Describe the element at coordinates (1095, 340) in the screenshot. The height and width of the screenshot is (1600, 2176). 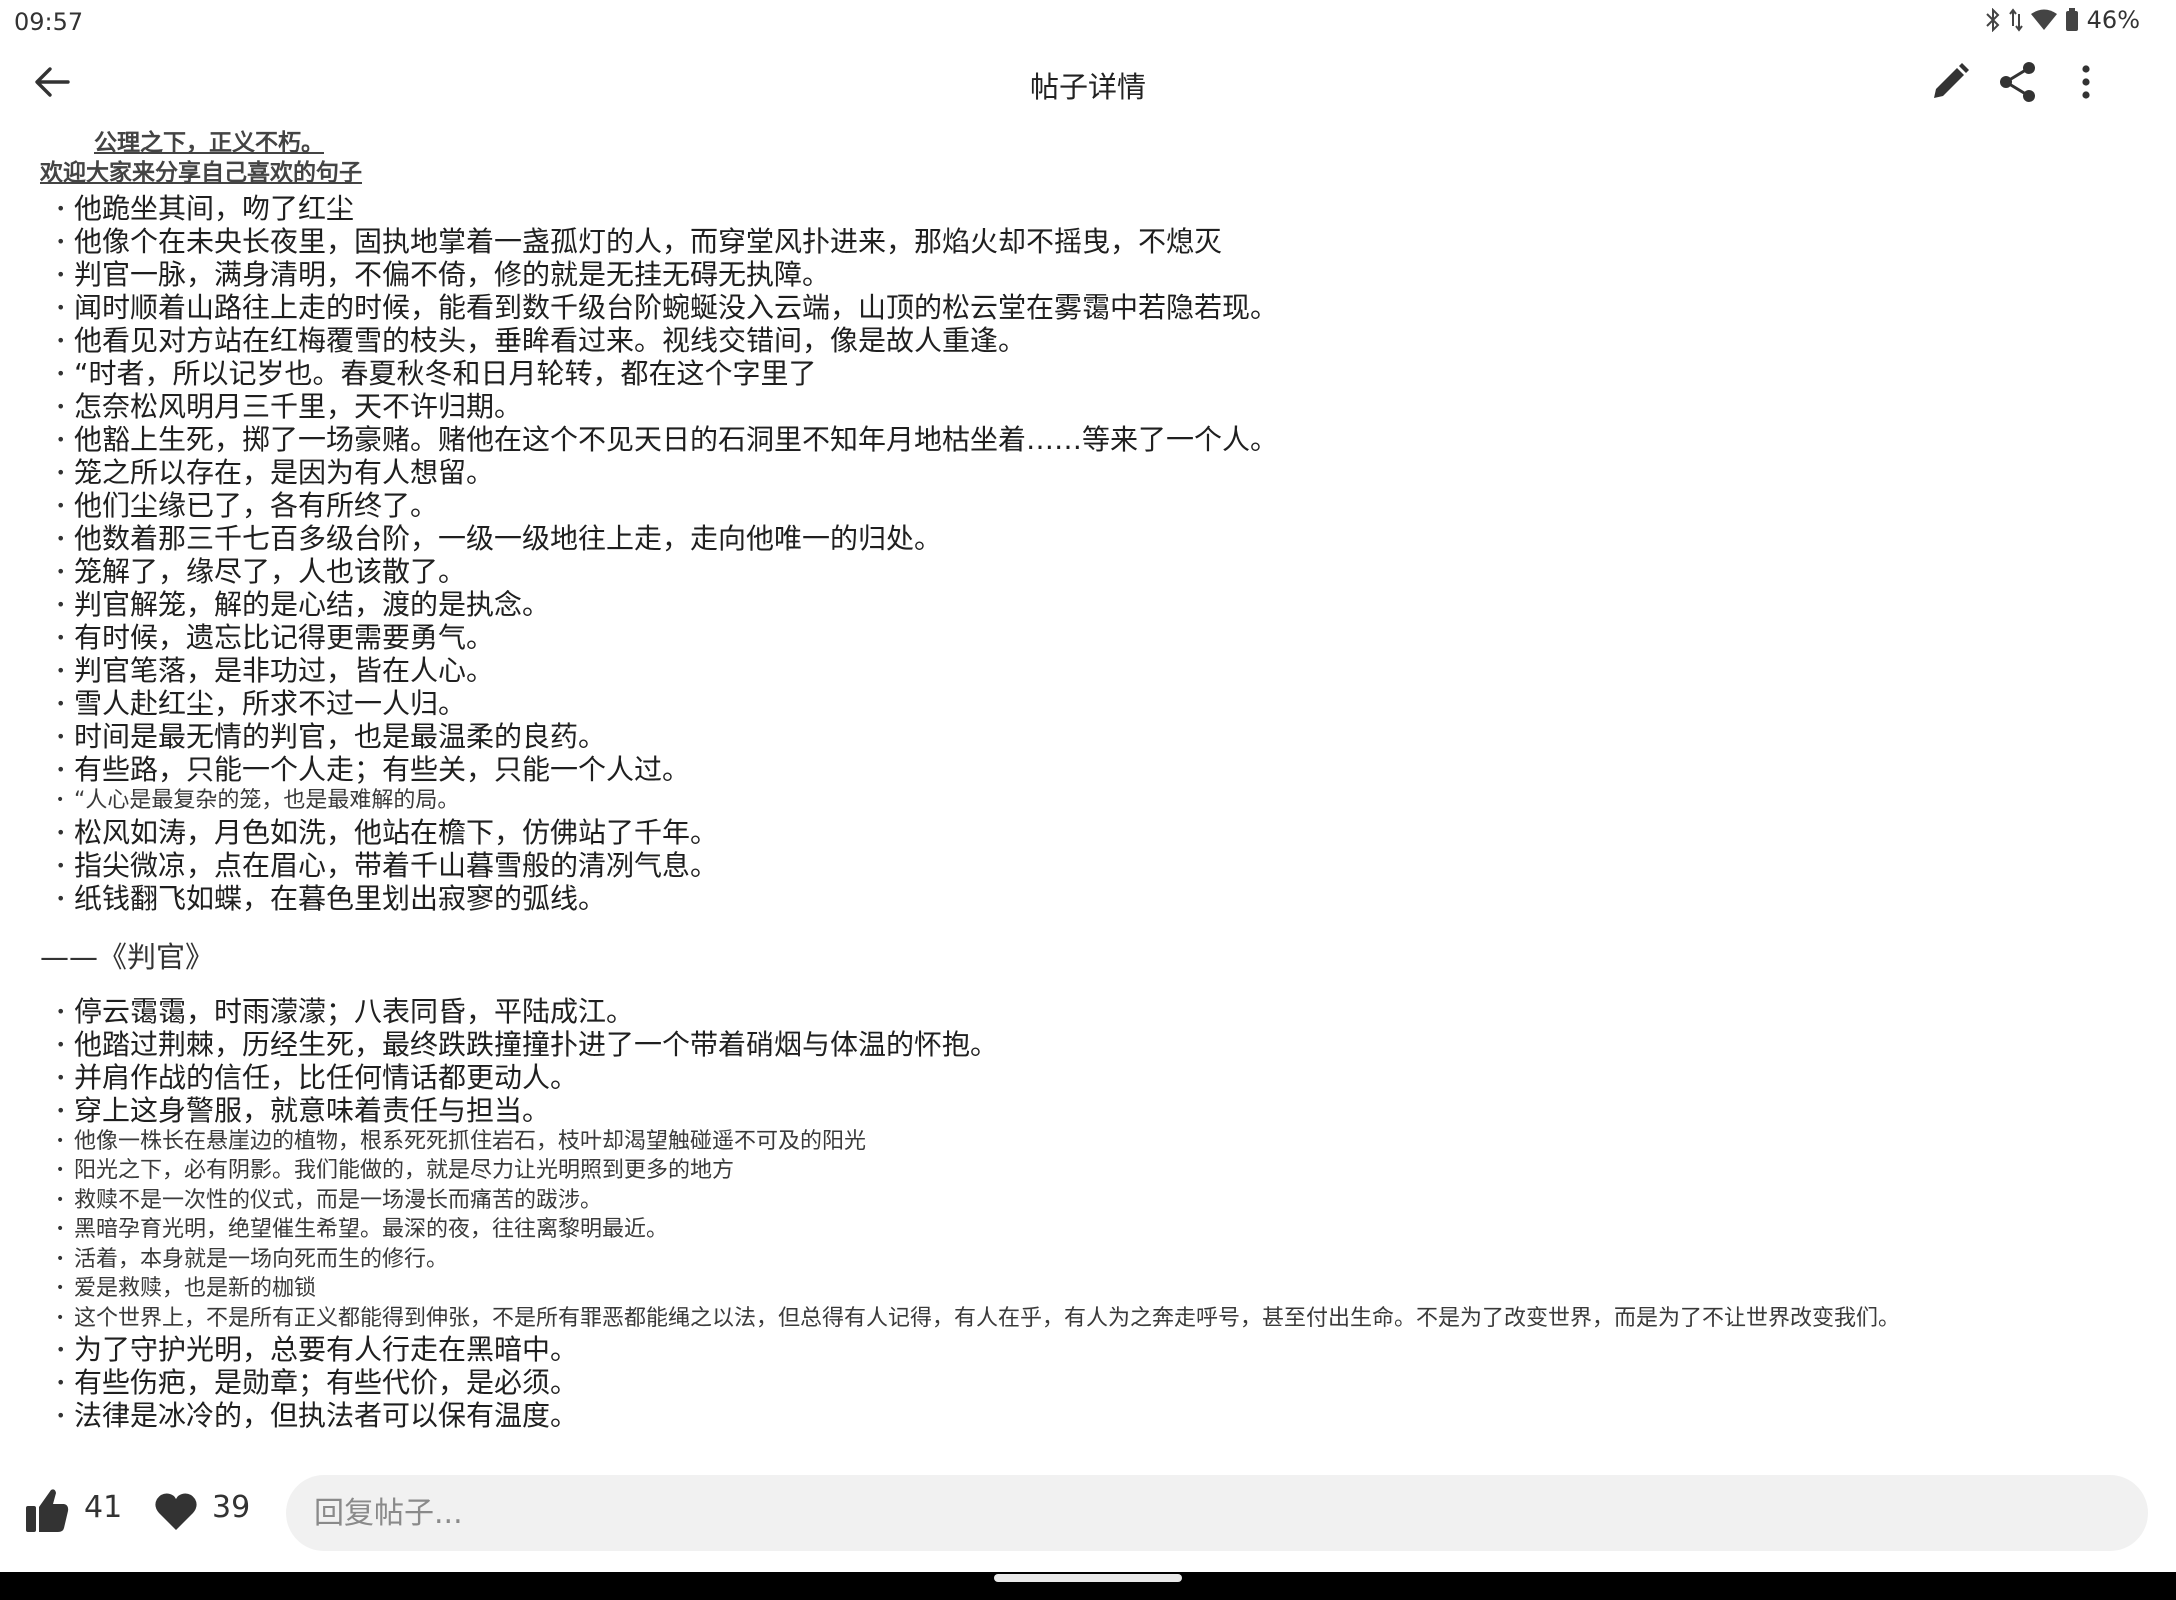
I see `quote-line: 他看见对方站在红梅覆雪的枝头，垂眸看过来。视线交错间，像是故人重逢。` at that location.